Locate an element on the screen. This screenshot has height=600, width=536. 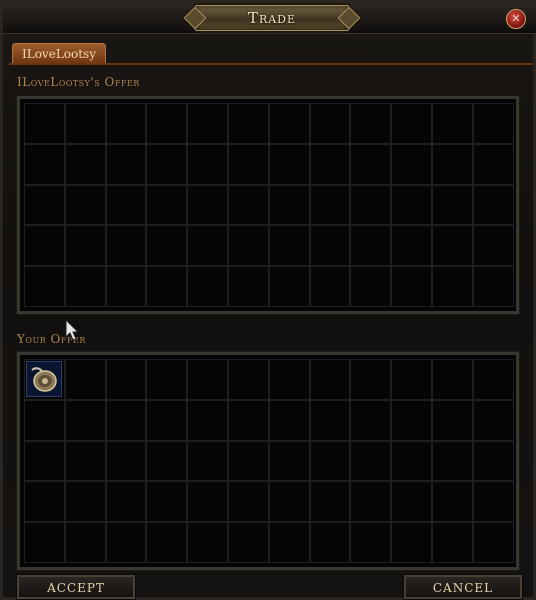
tab-player: ILoveLootsy is located at coordinates (59, 53).